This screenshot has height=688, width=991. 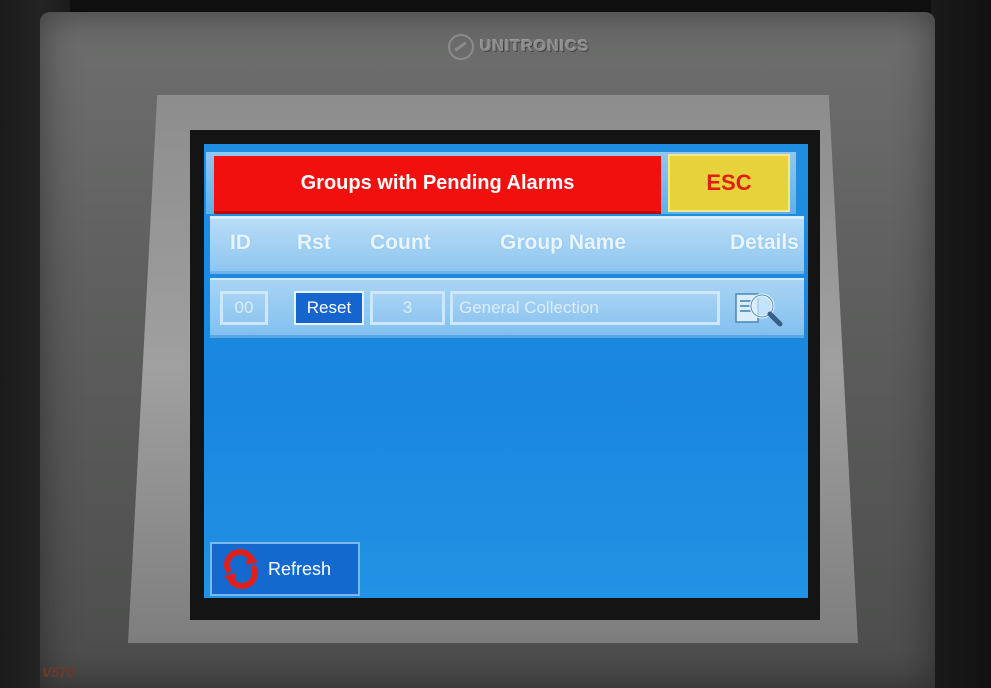 What do you see at coordinates (407, 308) in the screenshot?
I see `alarm-count-field: 3` at bounding box center [407, 308].